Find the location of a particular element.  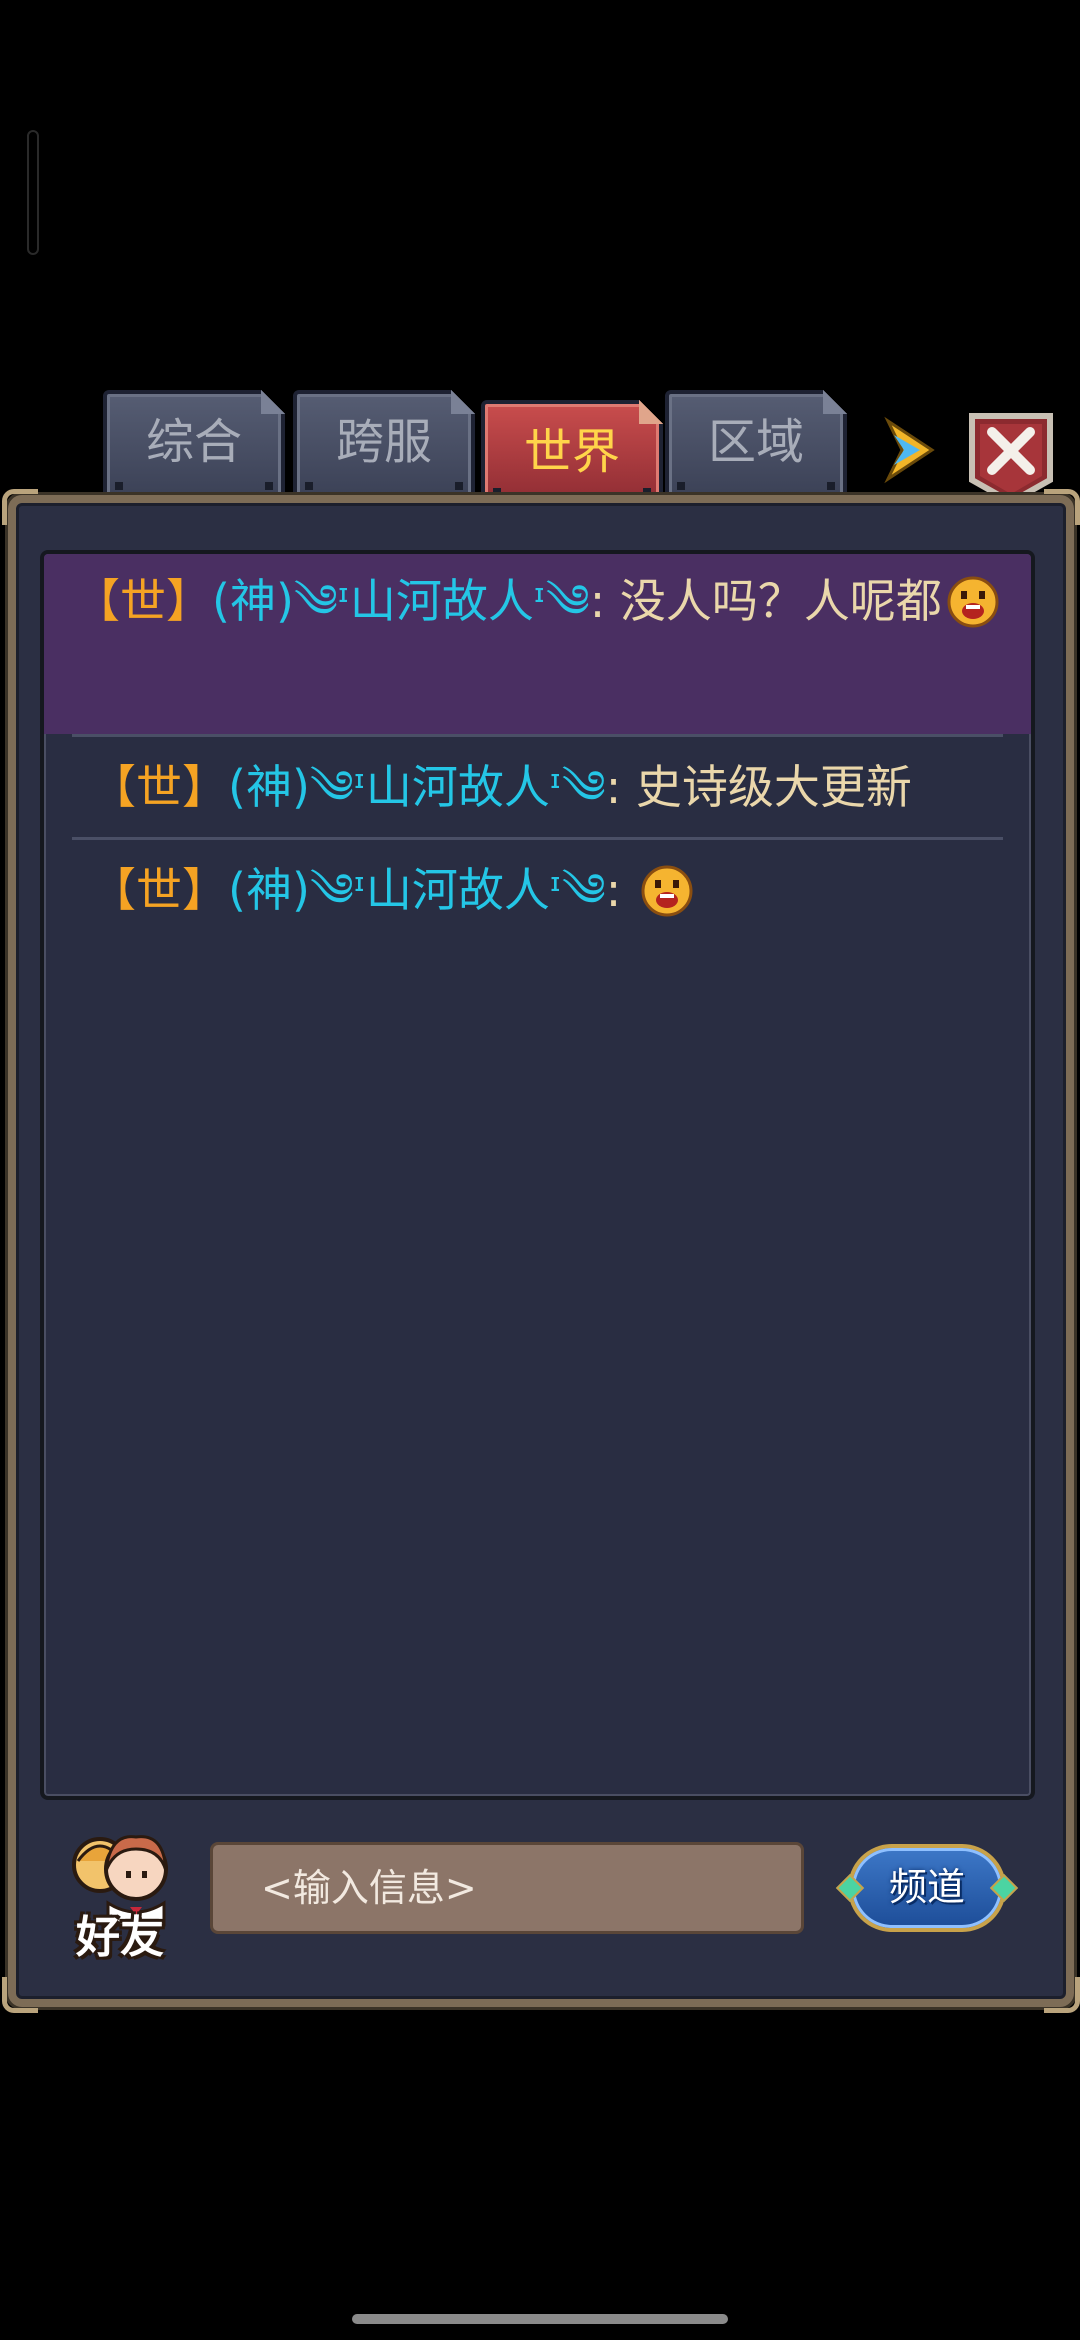

tab-region: 区域 is located at coordinates (756, 446).